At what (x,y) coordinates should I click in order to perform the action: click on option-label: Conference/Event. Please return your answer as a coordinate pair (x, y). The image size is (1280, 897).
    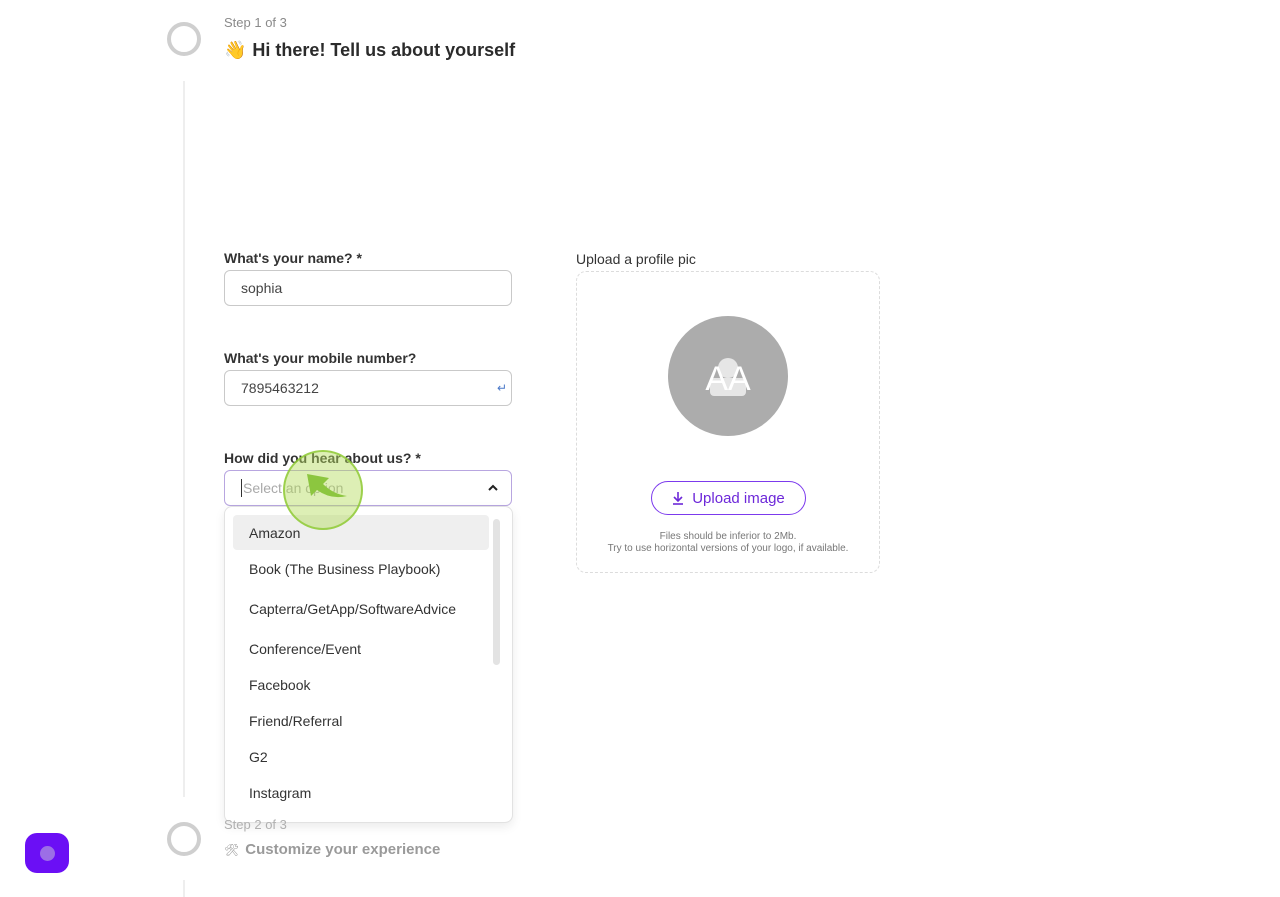
    Looking at the image, I should click on (305, 648).